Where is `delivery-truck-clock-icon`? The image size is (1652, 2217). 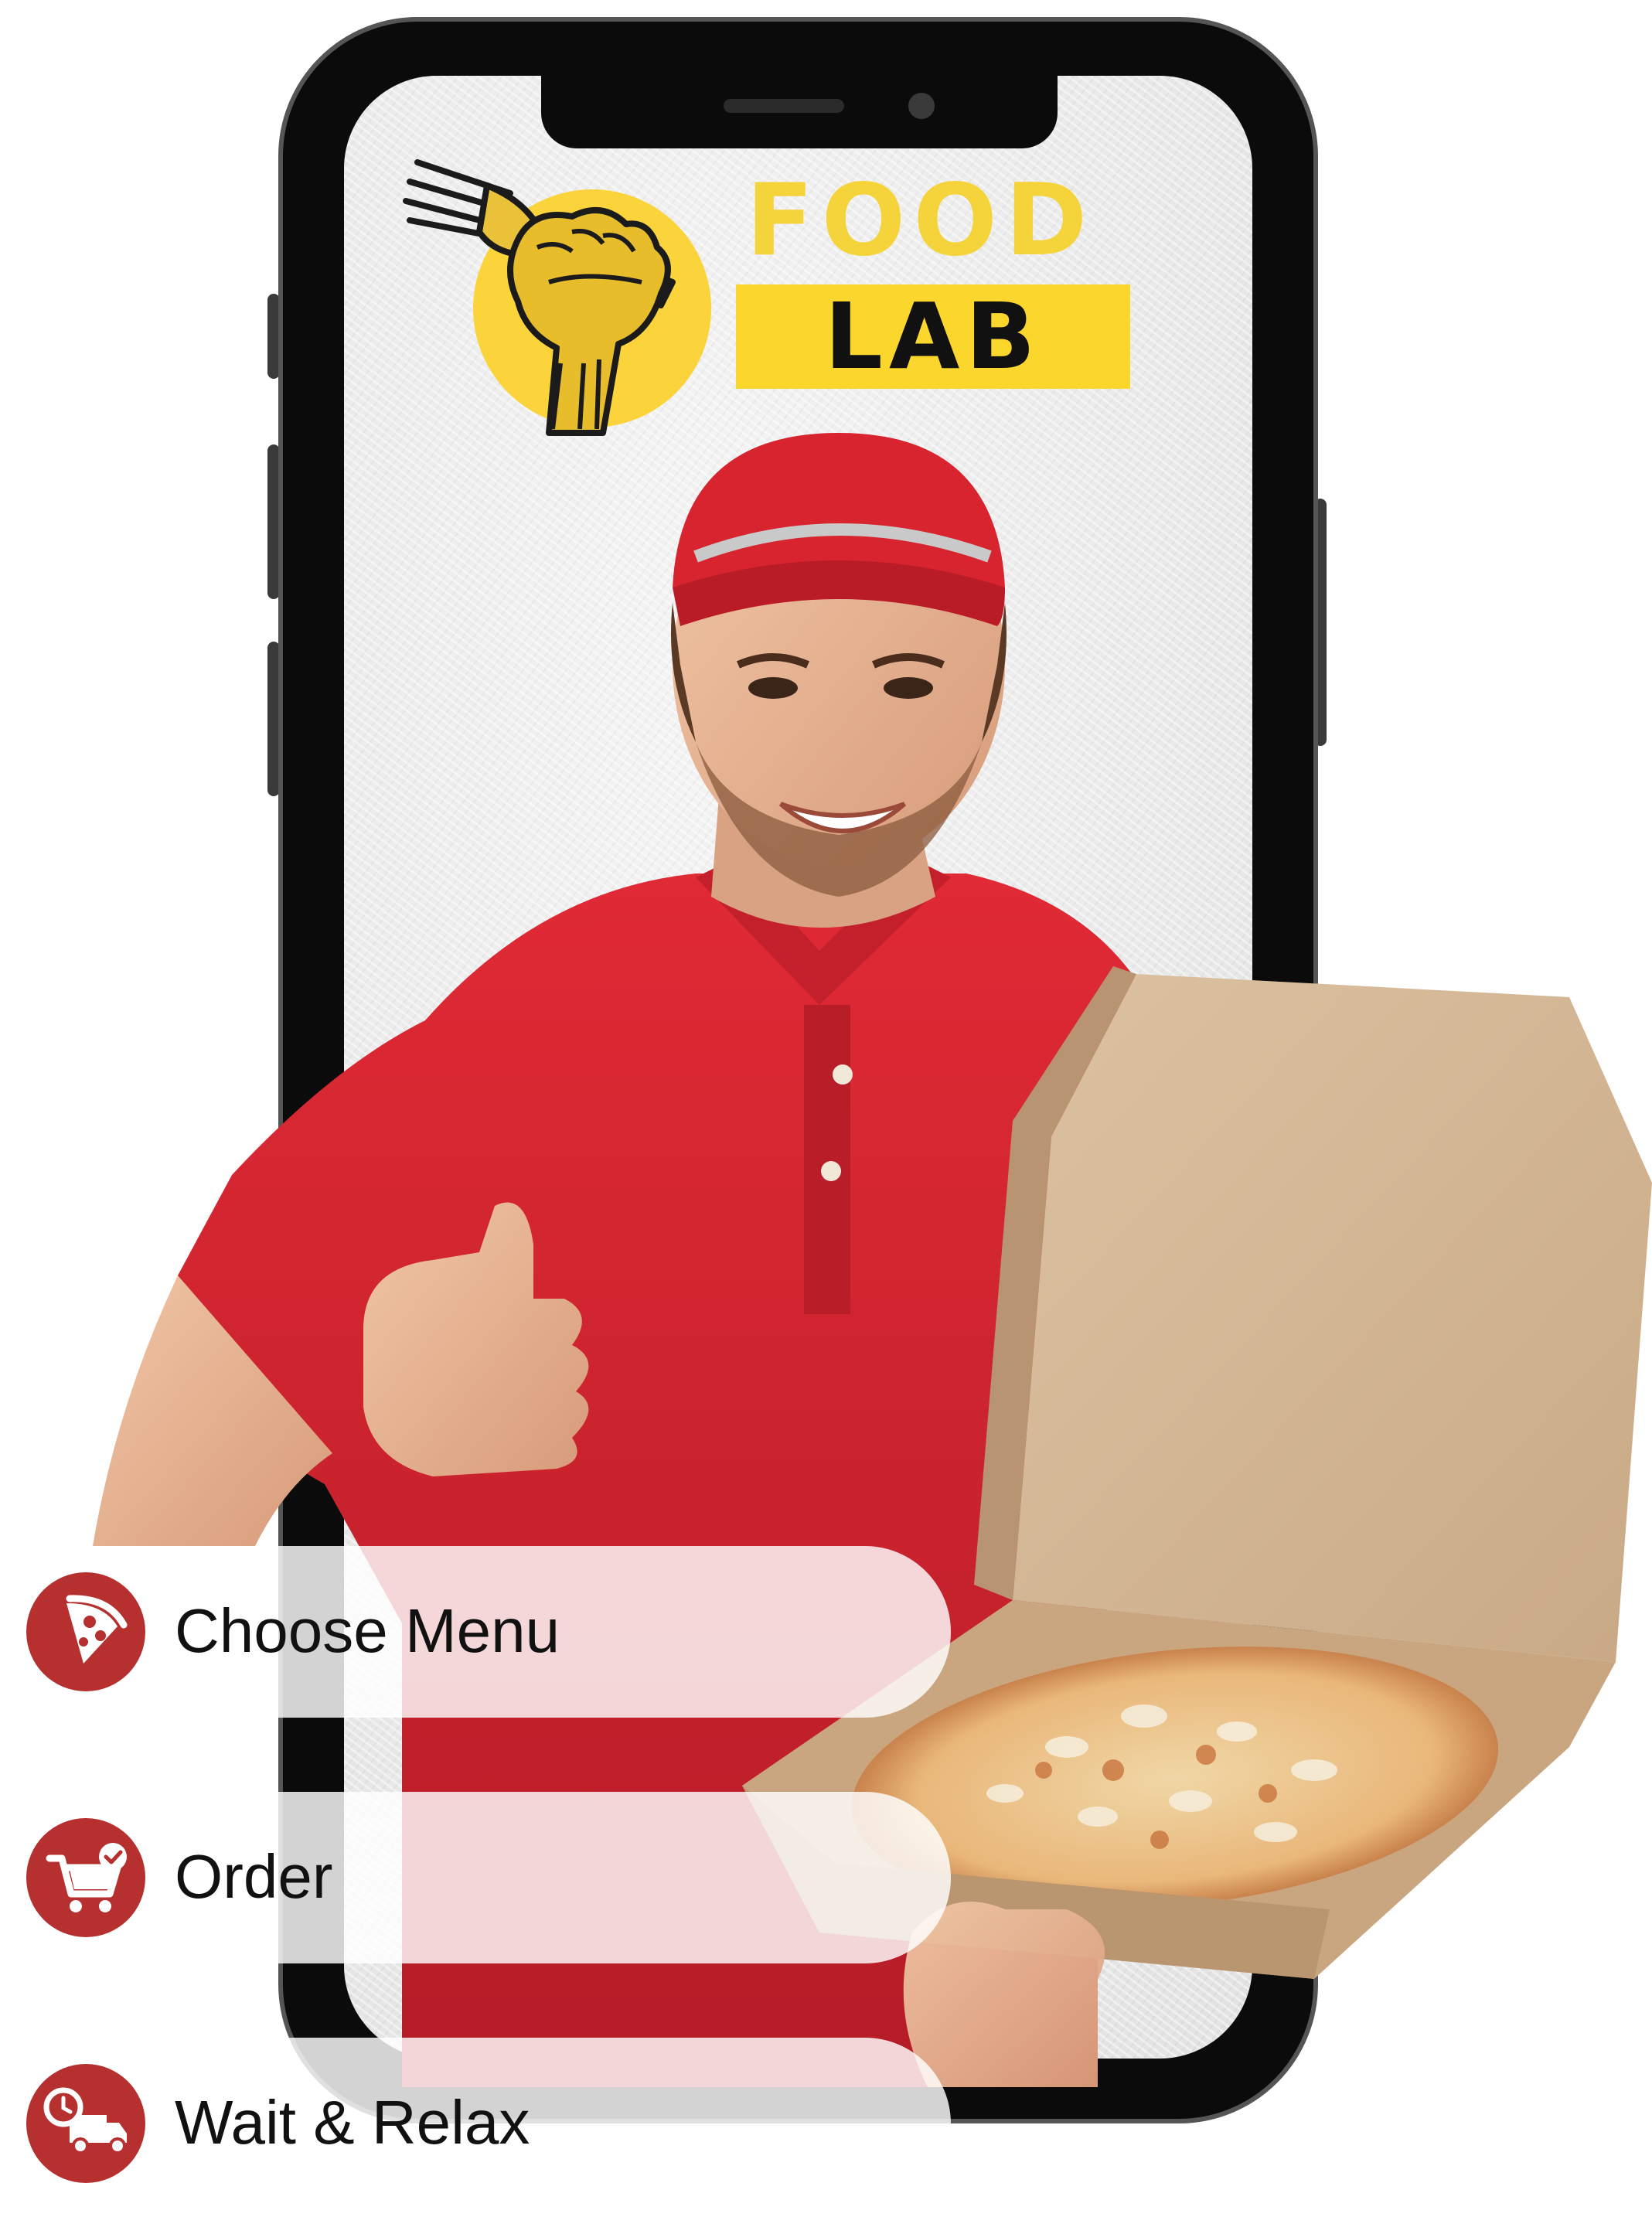
delivery-truck-clock-icon is located at coordinates (85, 2123).